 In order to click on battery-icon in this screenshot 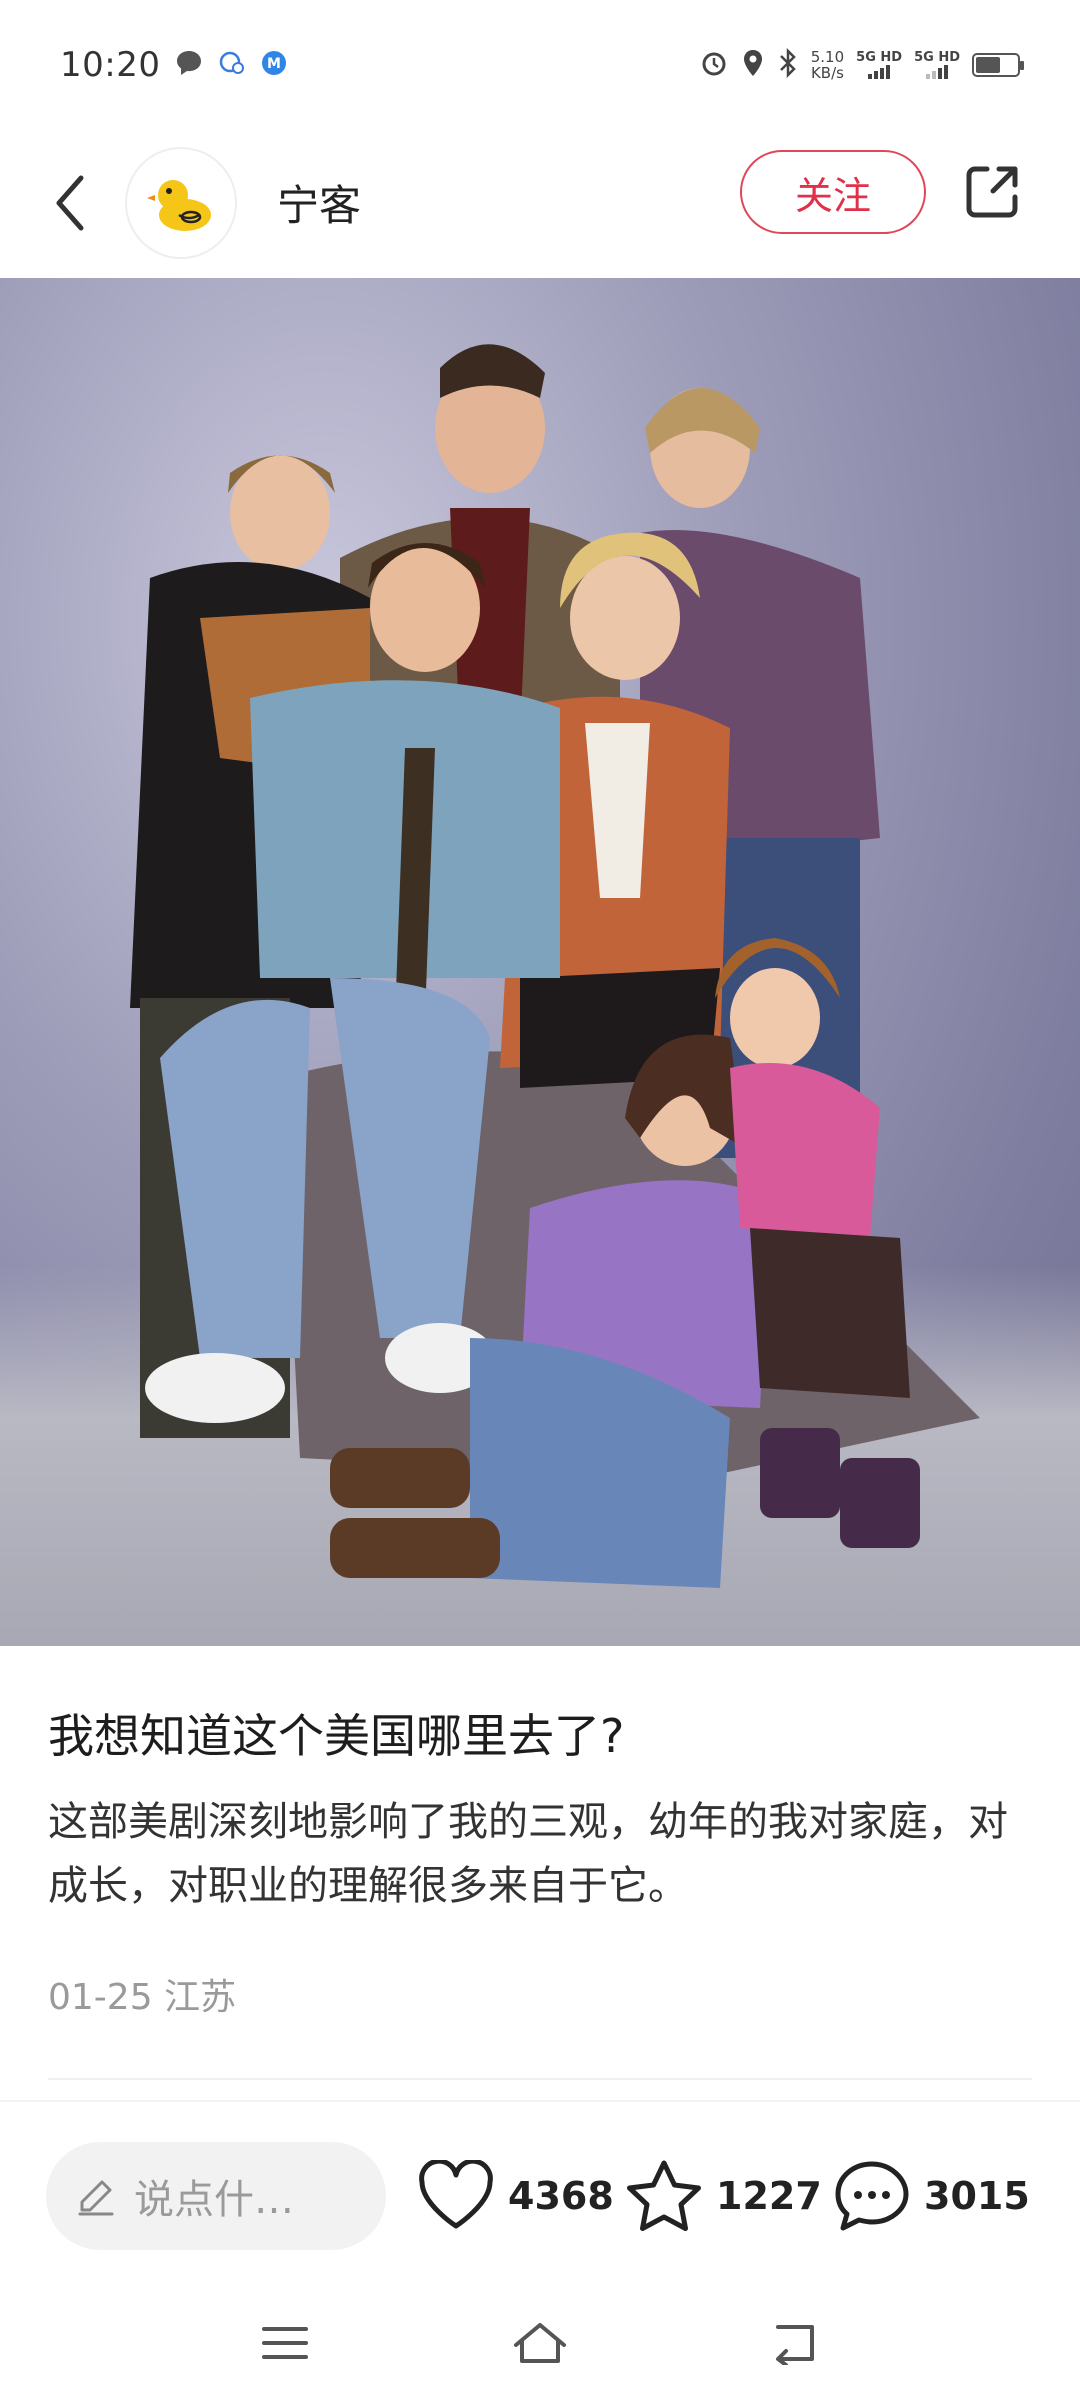, I will do `click(998, 65)`.